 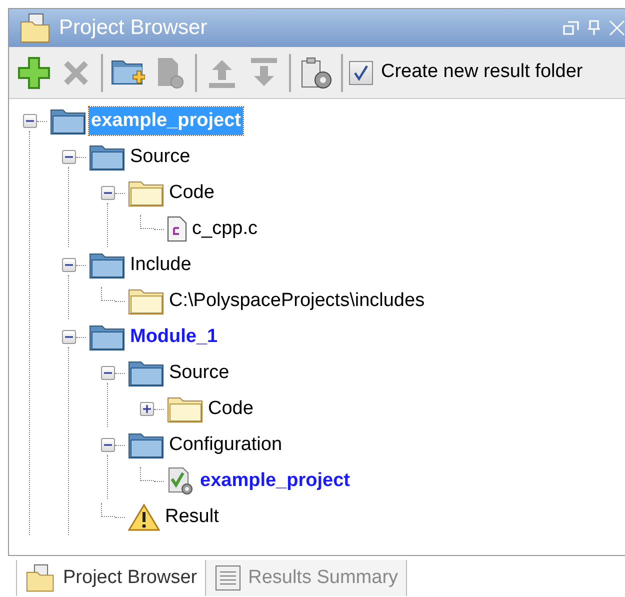 What do you see at coordinates (228, 578) in the screenshot?
I see `list-icon` at bounding box center [228, 578].